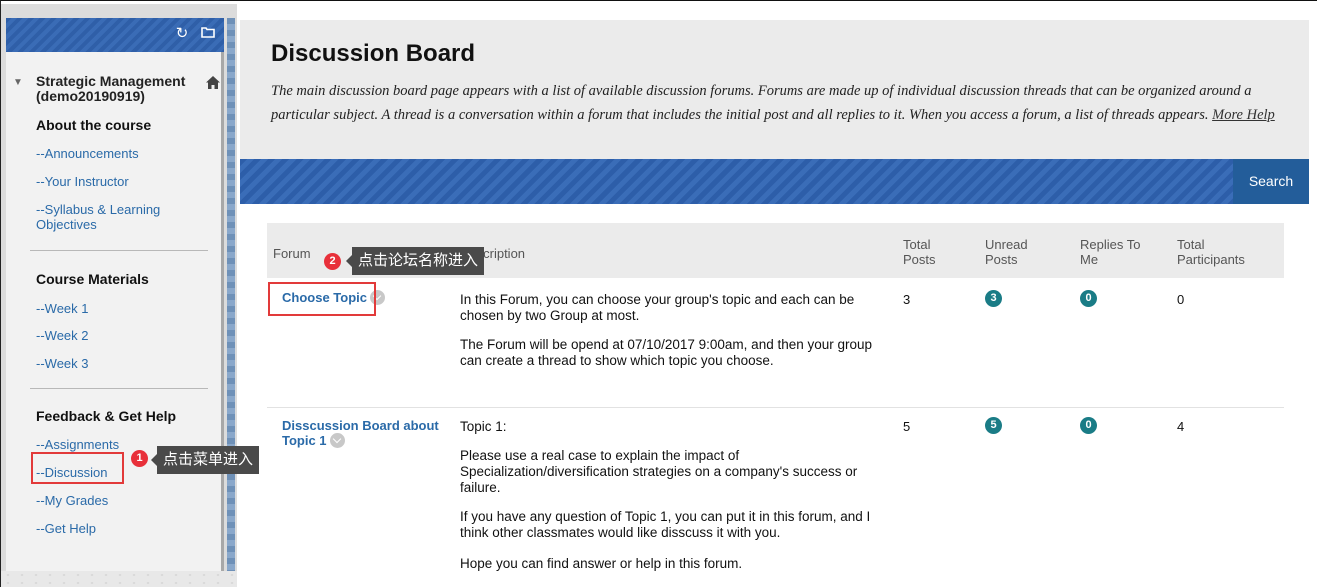 This screenshot has width=1317, height=587. Describe the element at coordinates (337, 440) in the screenshot. I see `chevron-down-icon` at that location.